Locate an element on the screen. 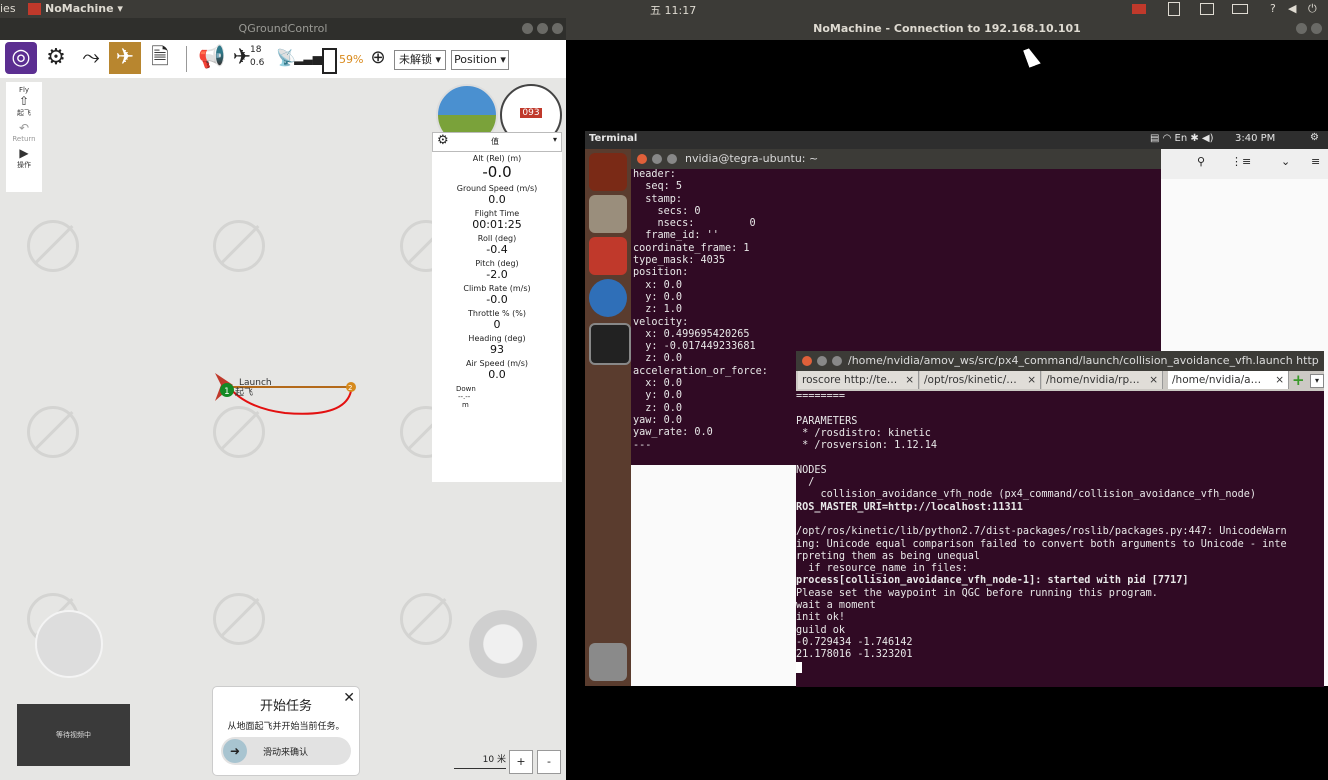 The image size is (1328, 780). system-settings-icon is located at coordinates (608, 256).